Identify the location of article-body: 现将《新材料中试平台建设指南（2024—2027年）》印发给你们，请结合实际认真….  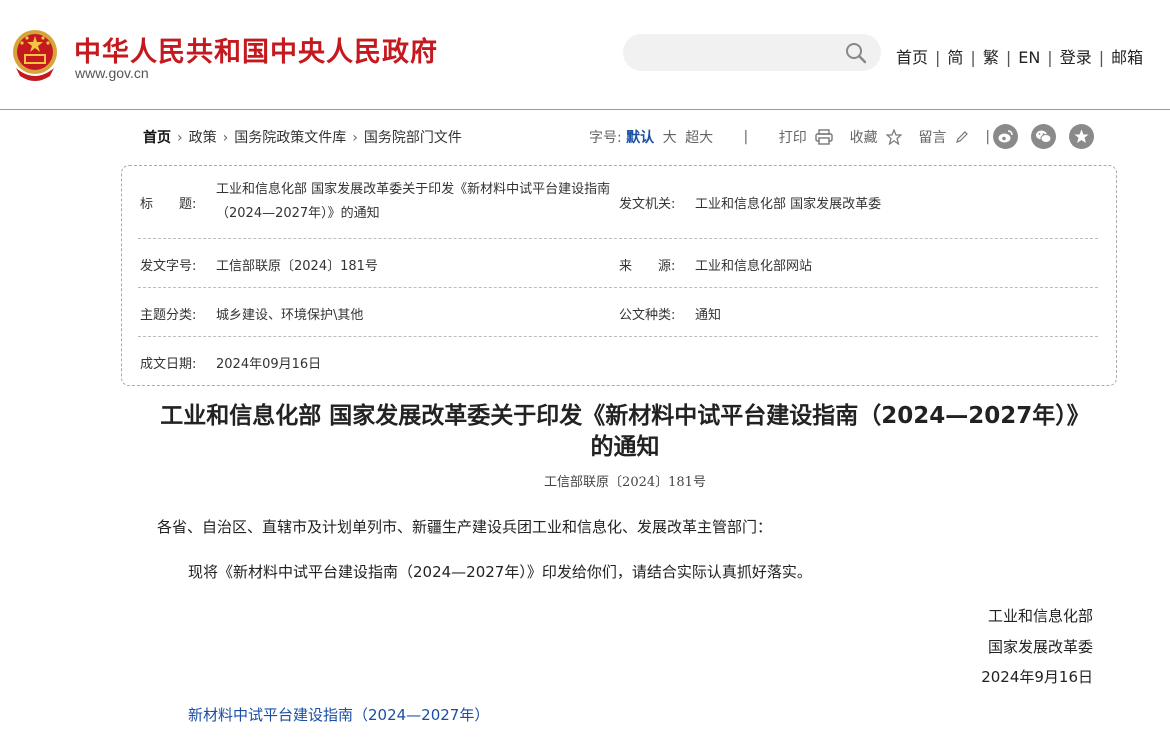
(500, 572).